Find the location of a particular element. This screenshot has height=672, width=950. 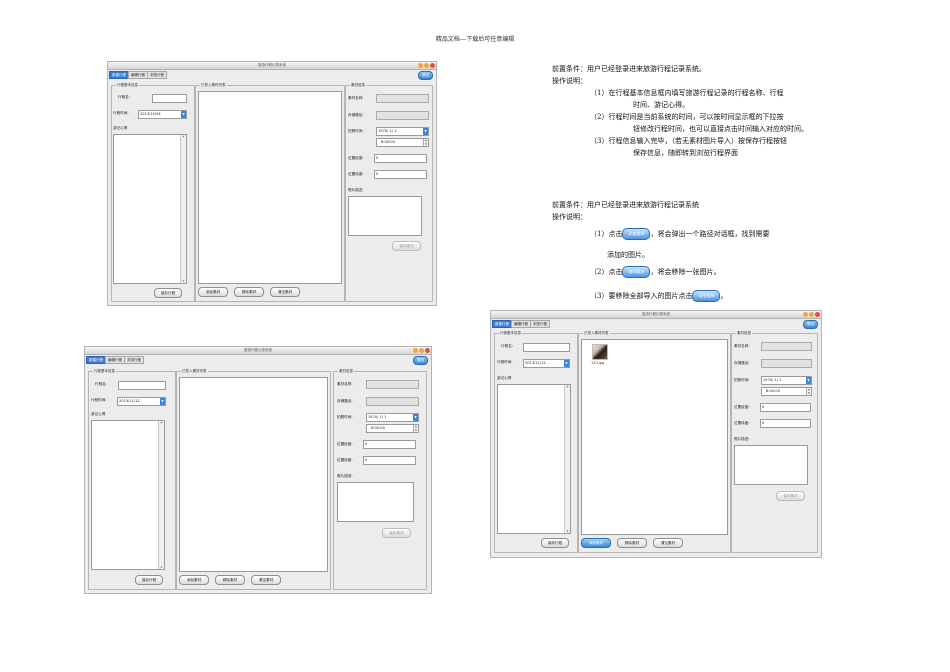

shot-date-value: 1970/ 1/ 1 is located at coordinates (387, 131).